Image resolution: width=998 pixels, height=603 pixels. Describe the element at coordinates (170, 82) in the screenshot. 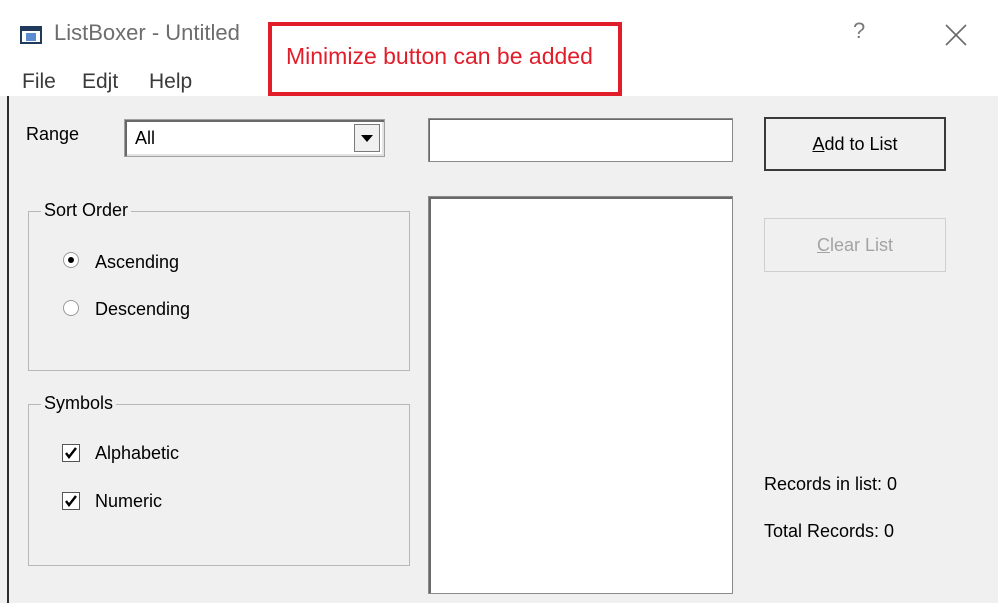

I see `menu-help: Help` at that location.